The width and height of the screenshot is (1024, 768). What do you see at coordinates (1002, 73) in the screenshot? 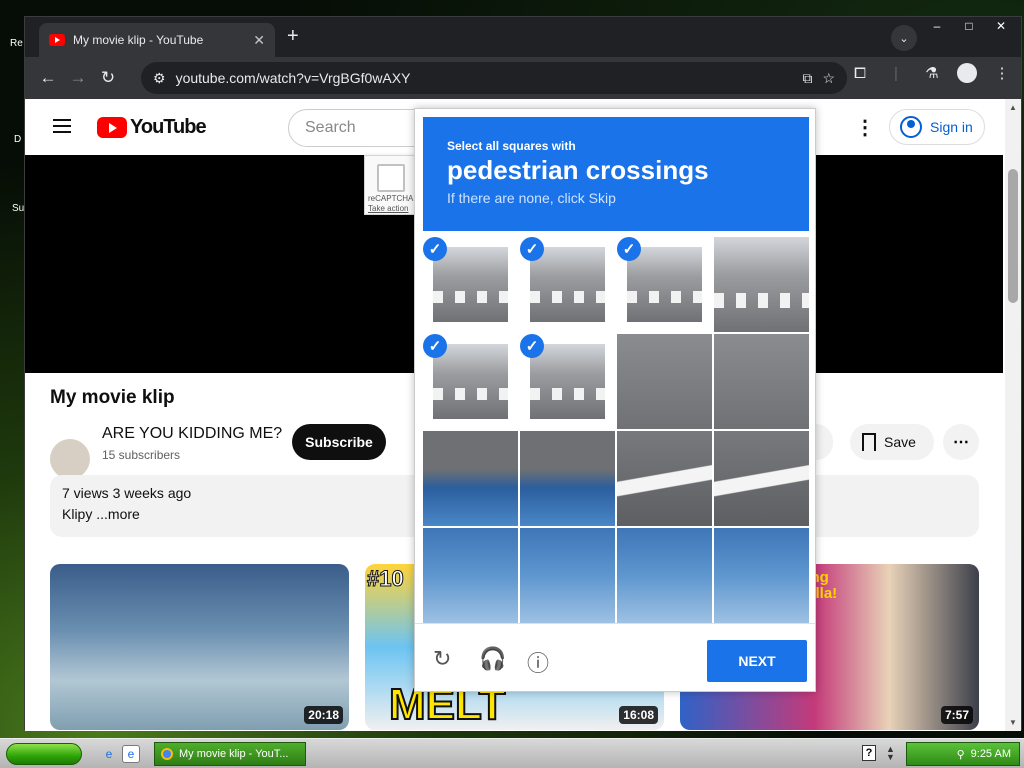
I see `chrome-menu-icon: ⋮` at bounding box center [1002, 73].